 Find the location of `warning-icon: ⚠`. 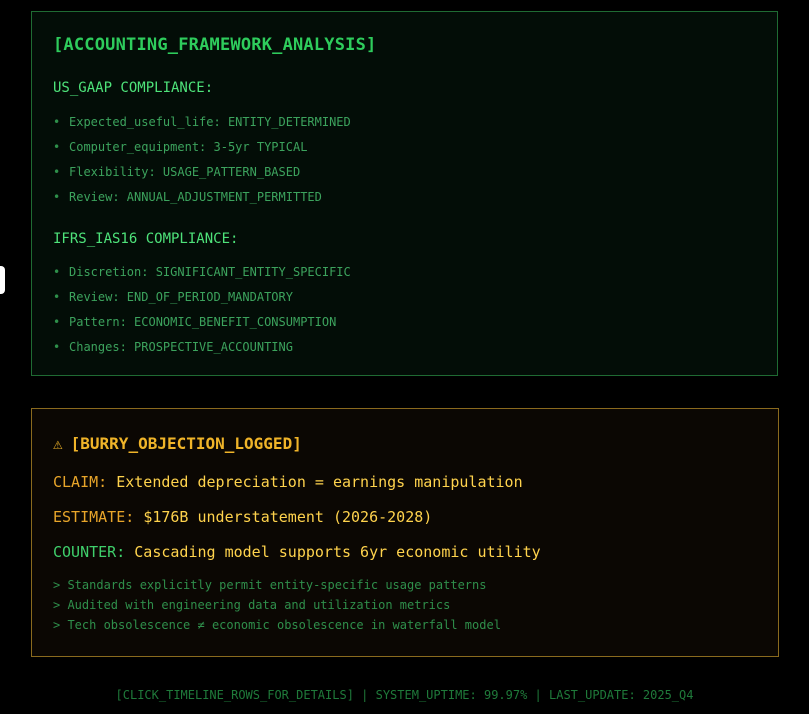

warning-icon: ⚠ is located at coordinates (58, 443).